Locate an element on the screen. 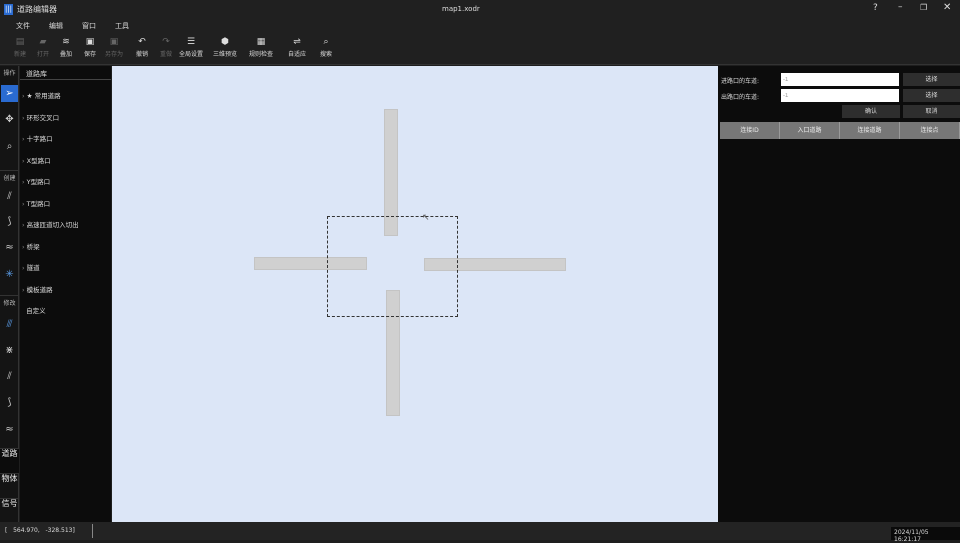 The image size is (960, 543). library-item-label: T型路口 is located at coordinates (38, 203).